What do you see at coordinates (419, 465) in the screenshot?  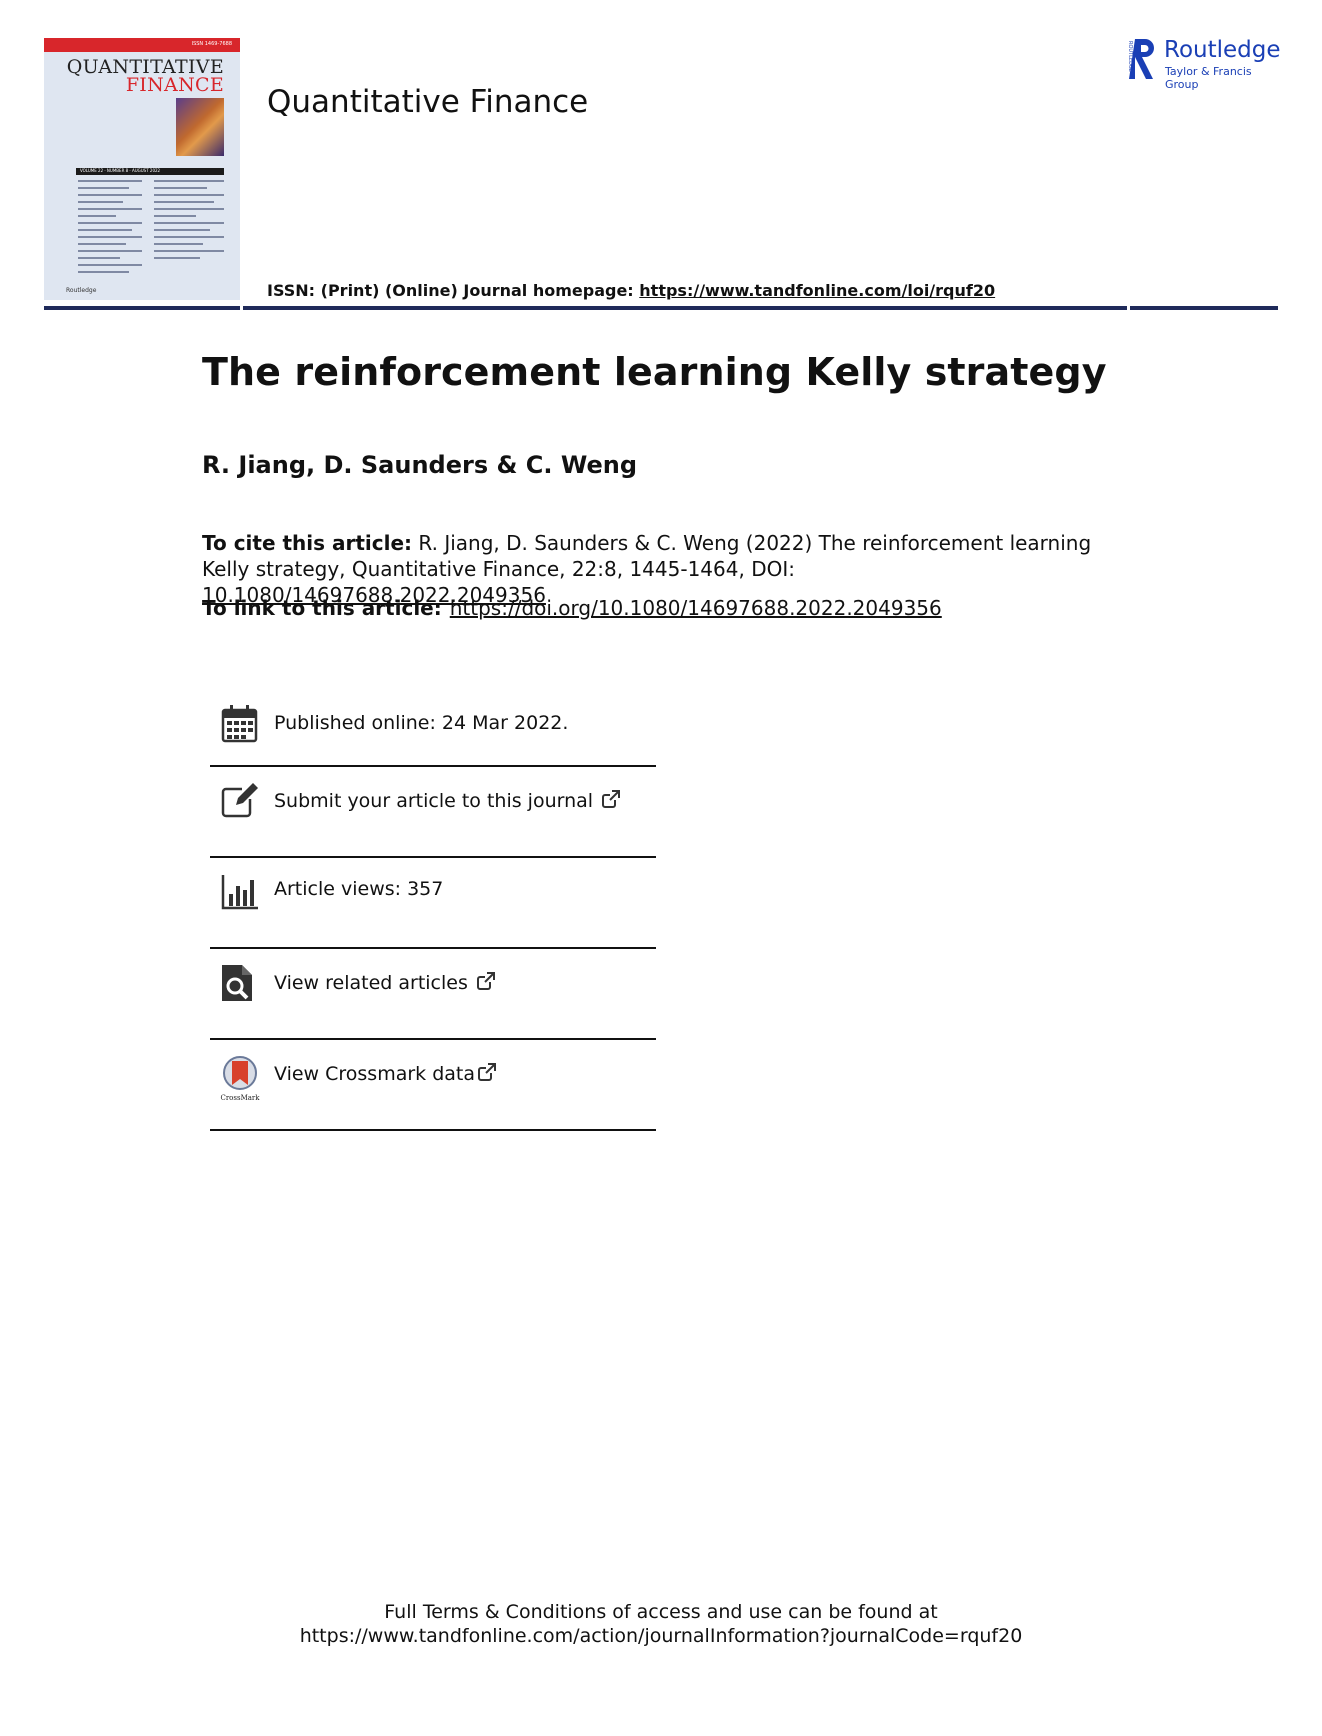 I see `article-authors: R. Jiang, D. Saunders & C. Weng` at bounding box center [419, 465].